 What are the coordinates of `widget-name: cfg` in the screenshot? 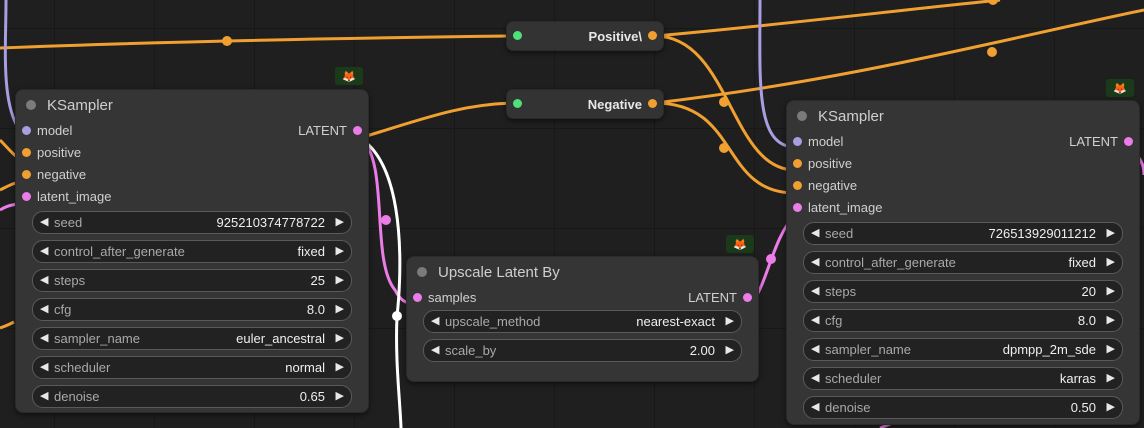 It's located at (834, 320).